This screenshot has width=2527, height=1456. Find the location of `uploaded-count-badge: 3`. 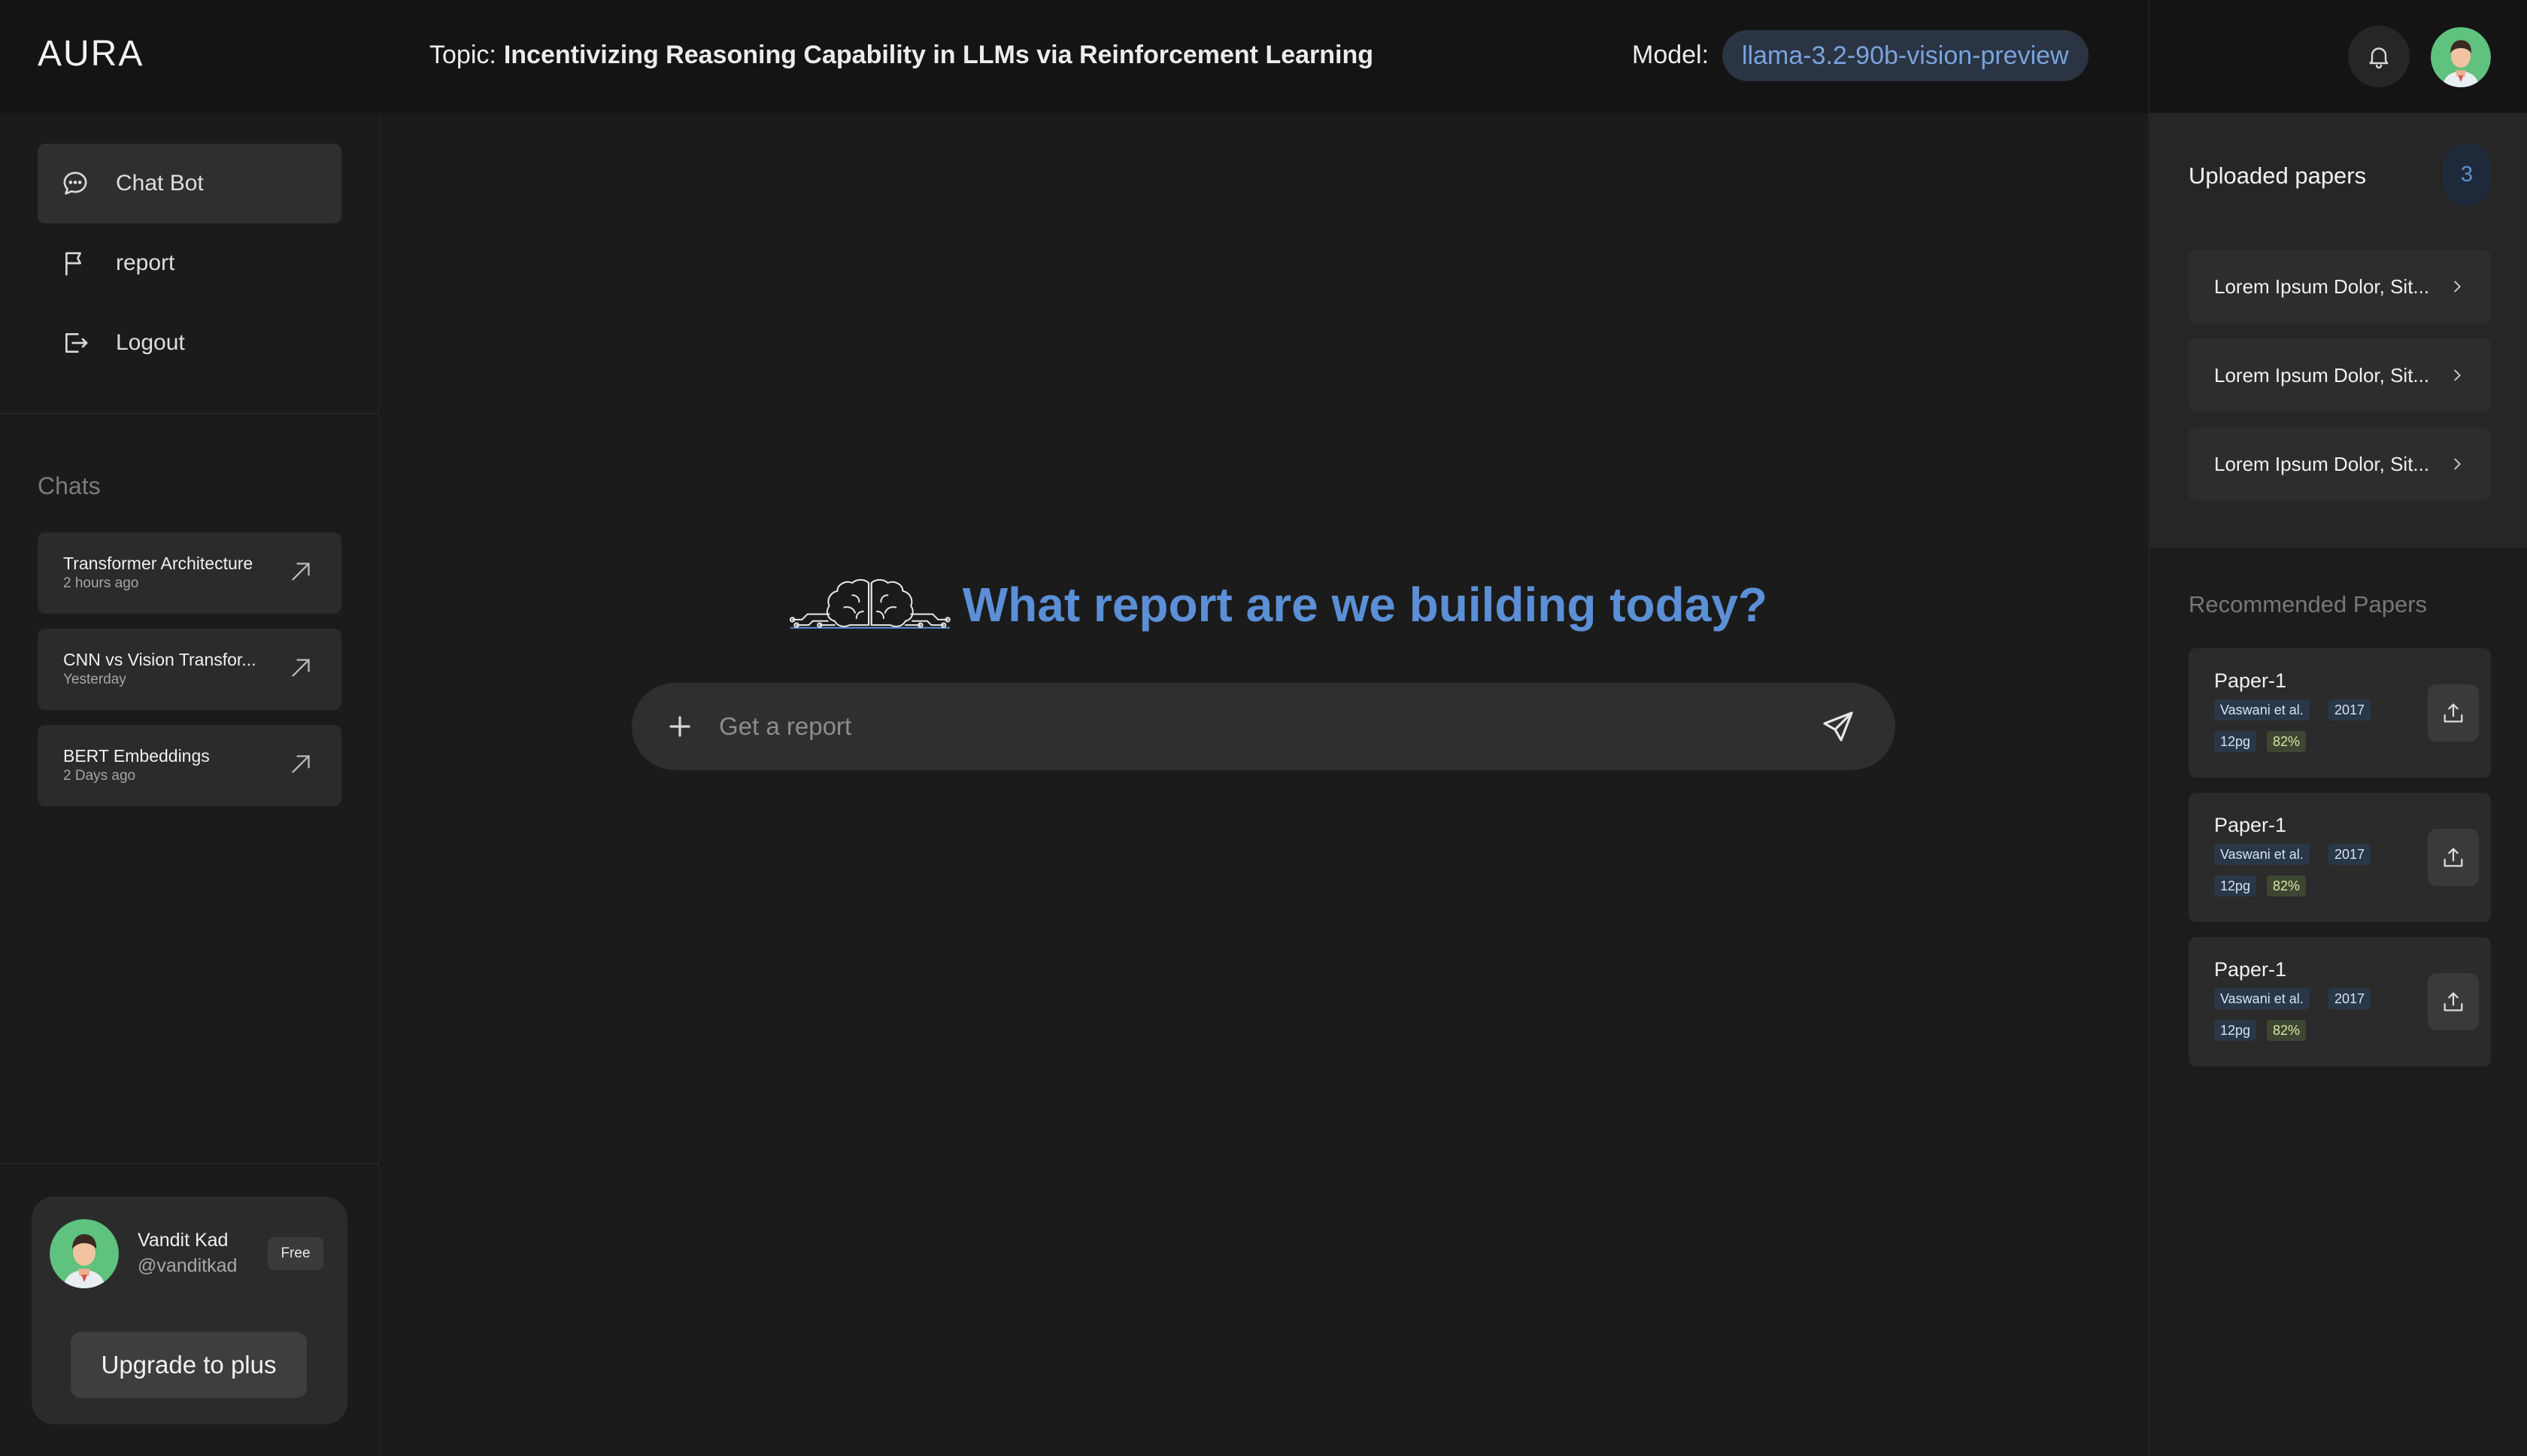

uploaded-count-badge: 3 is located at coordinates (2467, 174).